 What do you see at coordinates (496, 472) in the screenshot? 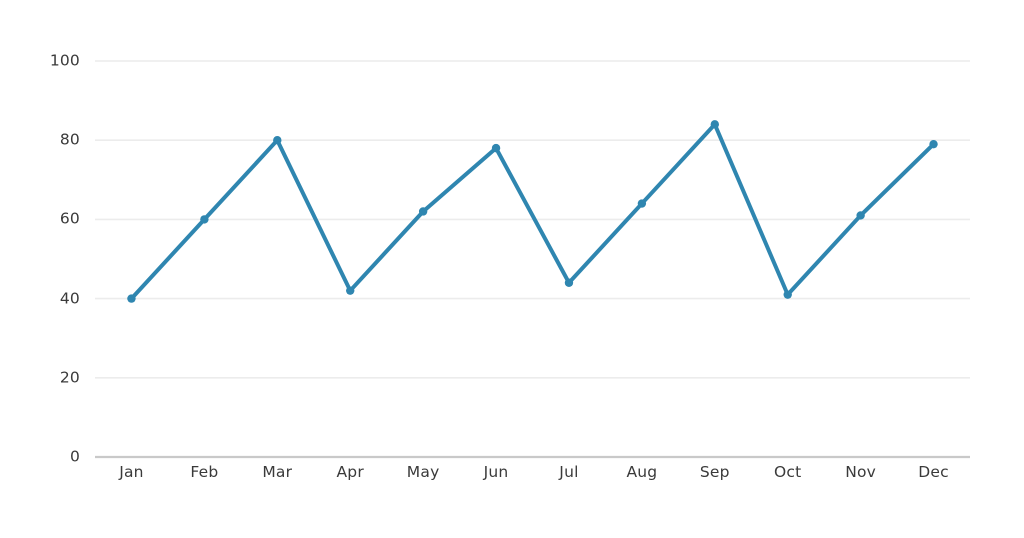
I see `x-axis-tick-label: Jun` at bounding box center [496, 472].